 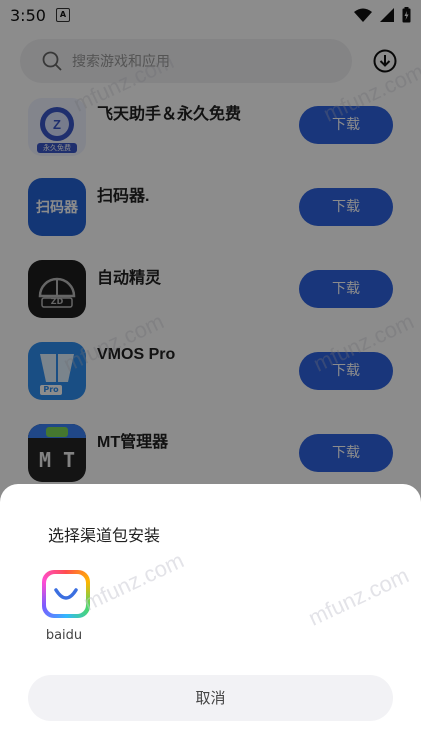 What do you see at coordinates (66, 594) in the screenshot?
I see `baidu-icon` at bounding box center [66, 594].